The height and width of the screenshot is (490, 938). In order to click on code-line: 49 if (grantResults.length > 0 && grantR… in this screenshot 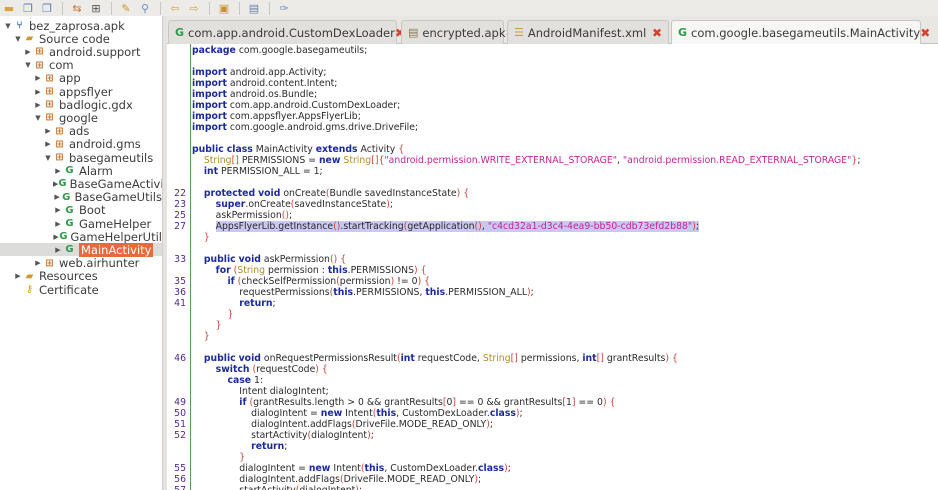, I will do `click(552, 402)`.